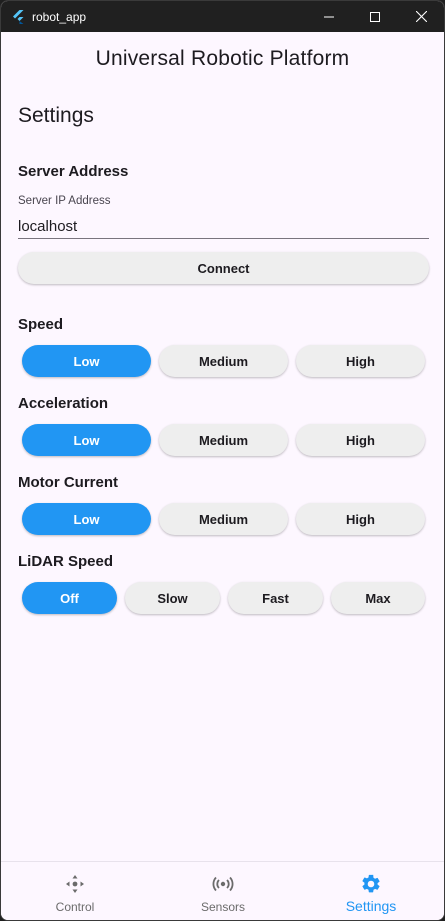 Image resolution: width=445 pixels, height=921 pixels. I want to click on close-icon, so click(421, 16).